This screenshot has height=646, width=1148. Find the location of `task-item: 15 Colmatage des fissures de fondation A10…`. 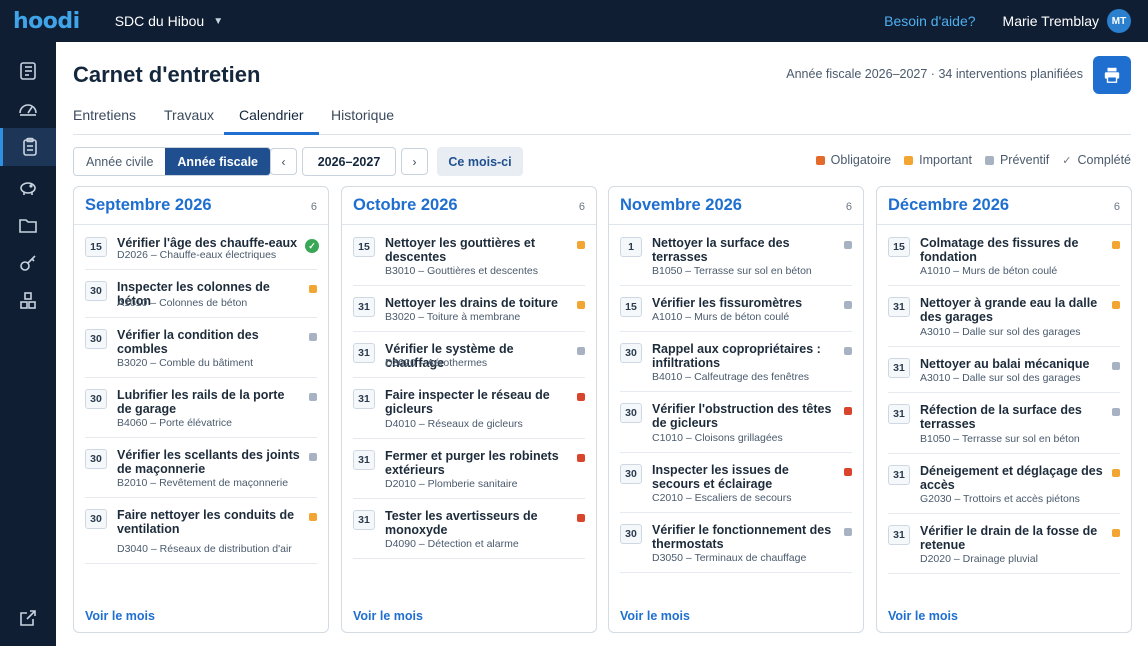

task-item: 15 Colmatage des fissures de fondation A10… is located at coordinates (1004, 256).